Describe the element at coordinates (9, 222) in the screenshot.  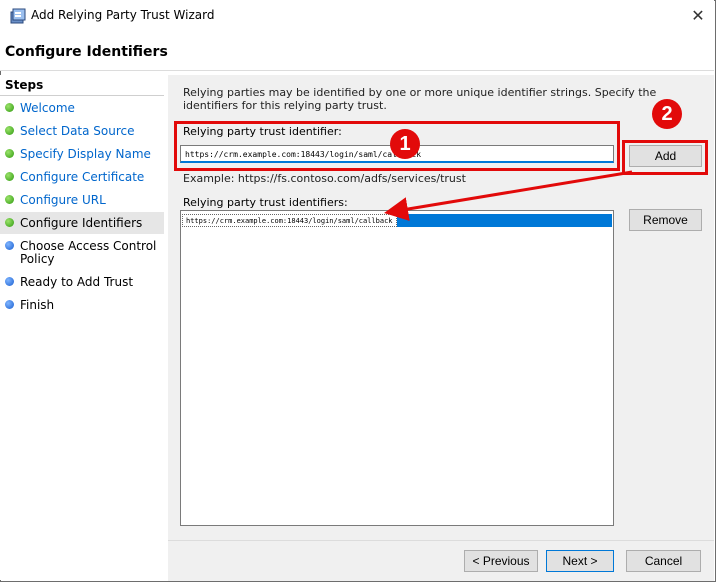
I see `step-current-icon` at that location.